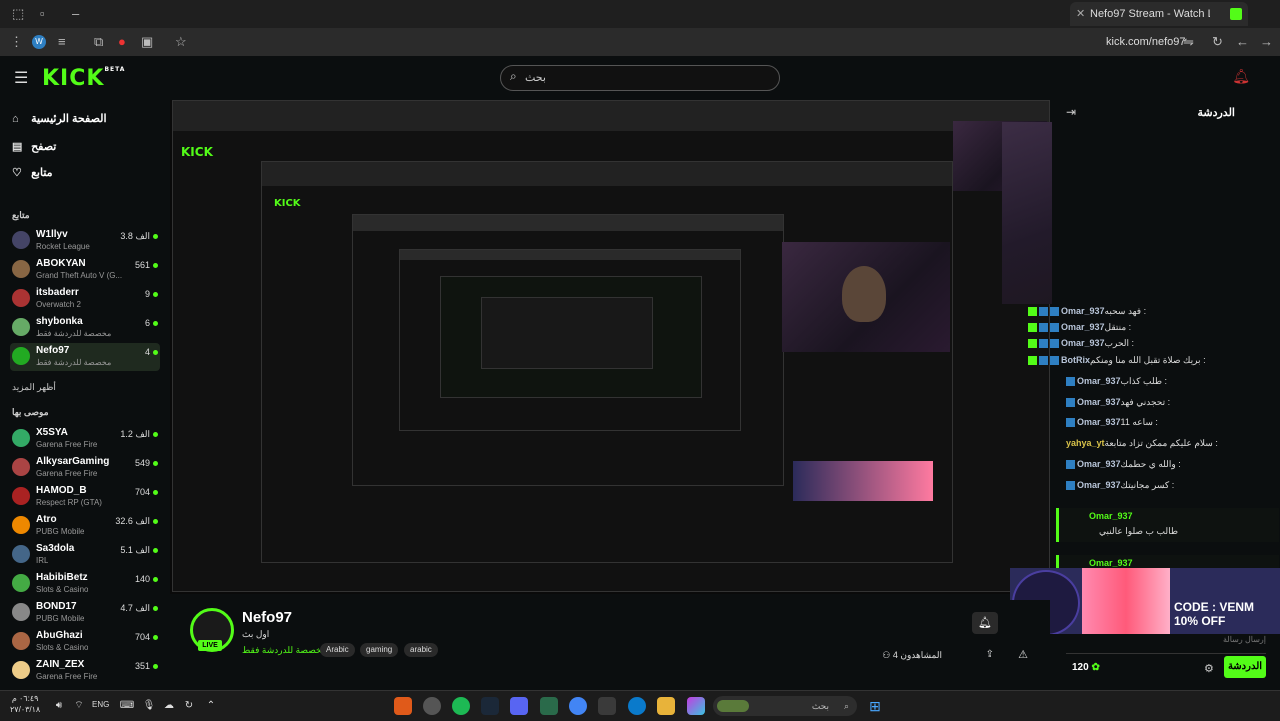 This screenshot has width=1280, height=721. What do you see at coordinates (379, 650) in the screenshot?
I see `tag-gaming: gaming` at bounding box center [379, 650].